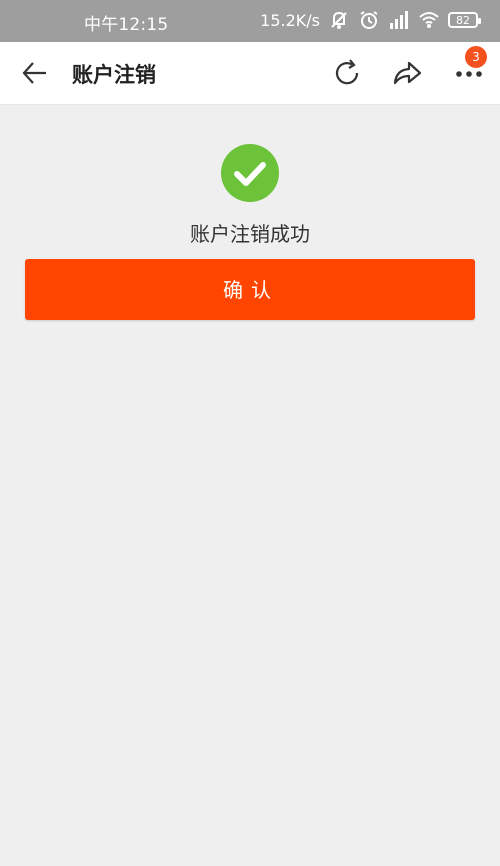  I want to click on status-time: 中午12:15, so click(126, 25).